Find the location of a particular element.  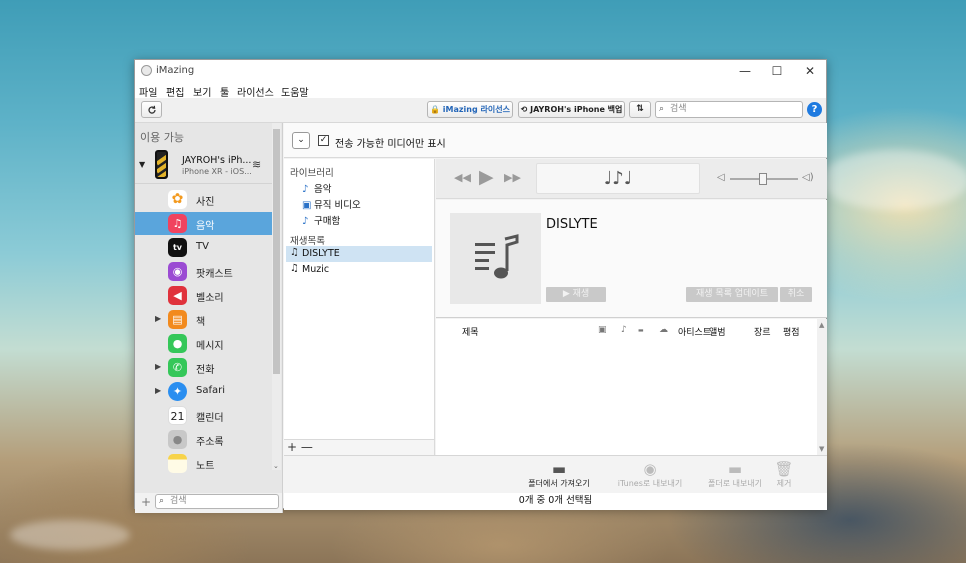

volume-slider is located at coordinates (764, 179).